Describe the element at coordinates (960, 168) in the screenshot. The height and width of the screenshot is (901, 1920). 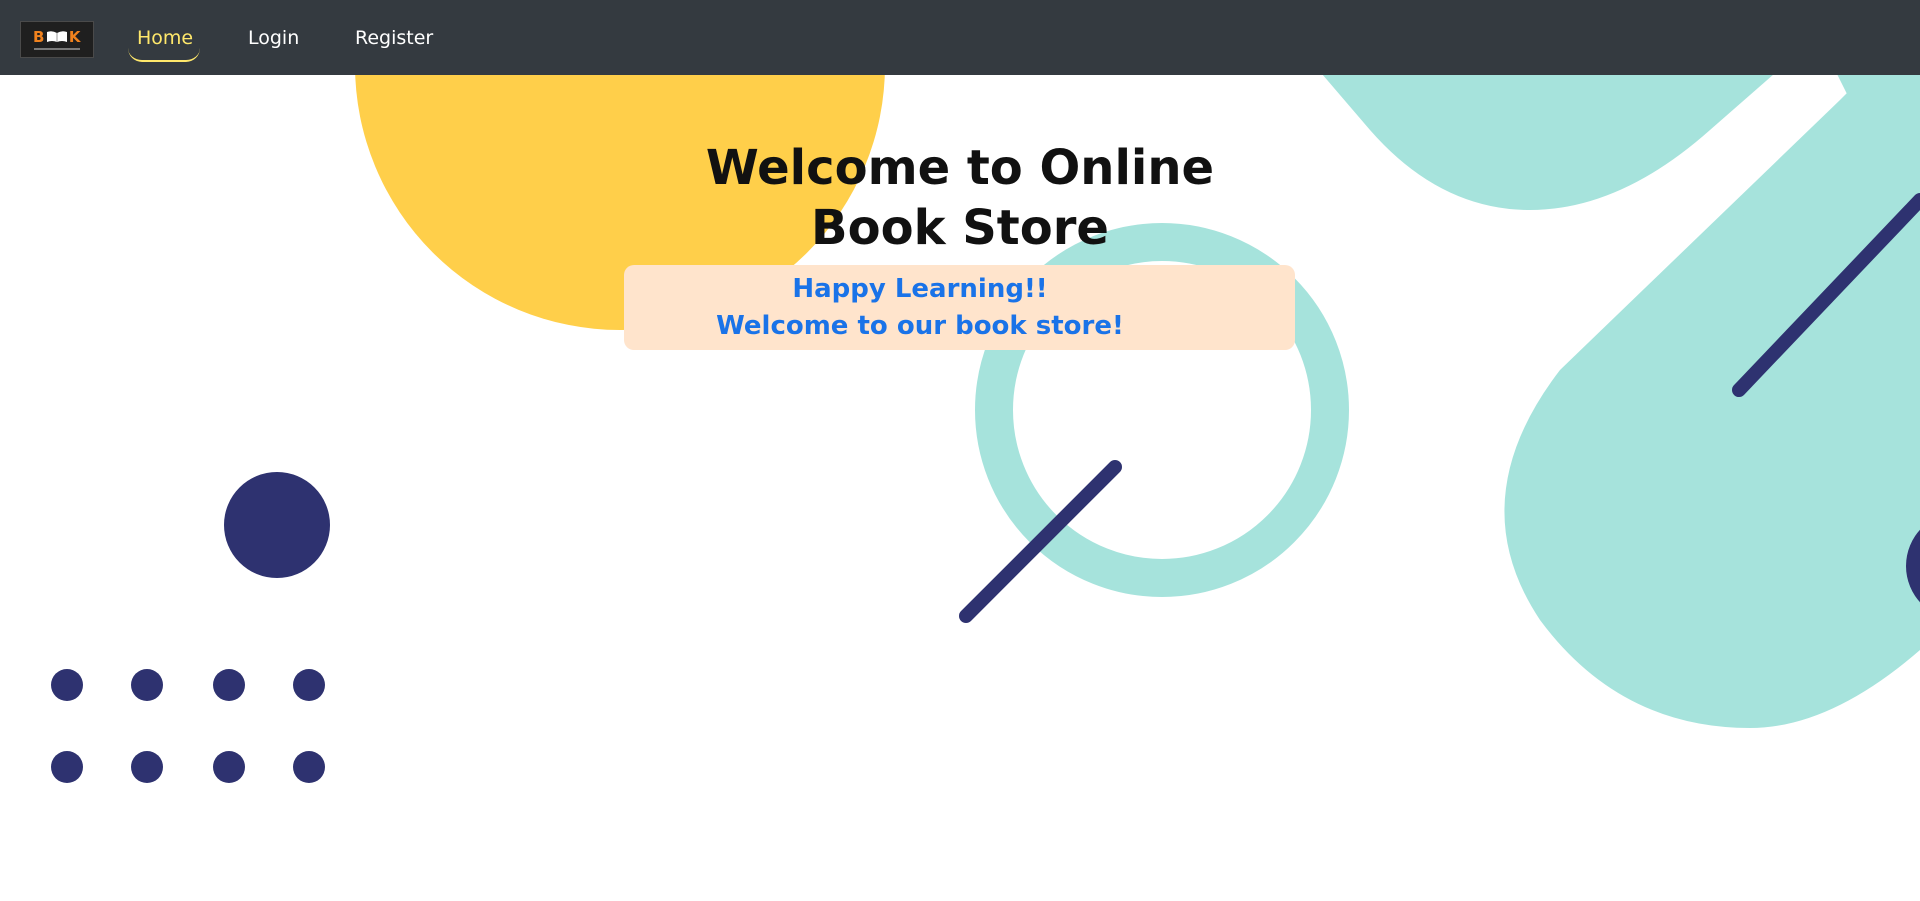
I see `page-title-line-1: Welcome to Online` at that location.